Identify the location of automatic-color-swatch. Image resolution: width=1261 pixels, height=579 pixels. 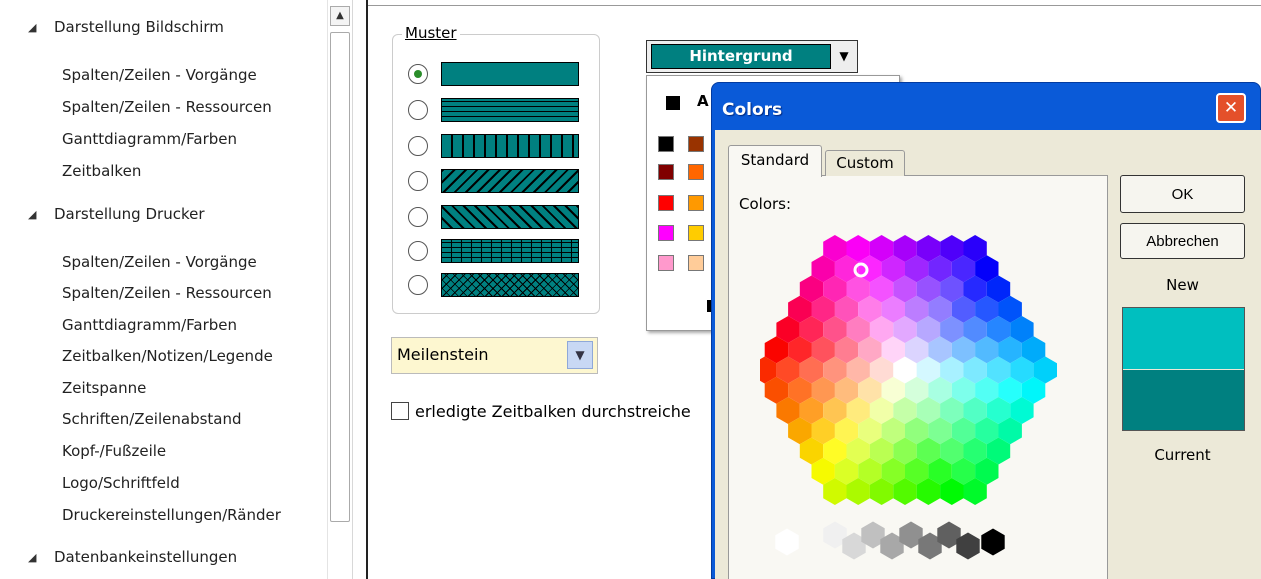
(673, 103).